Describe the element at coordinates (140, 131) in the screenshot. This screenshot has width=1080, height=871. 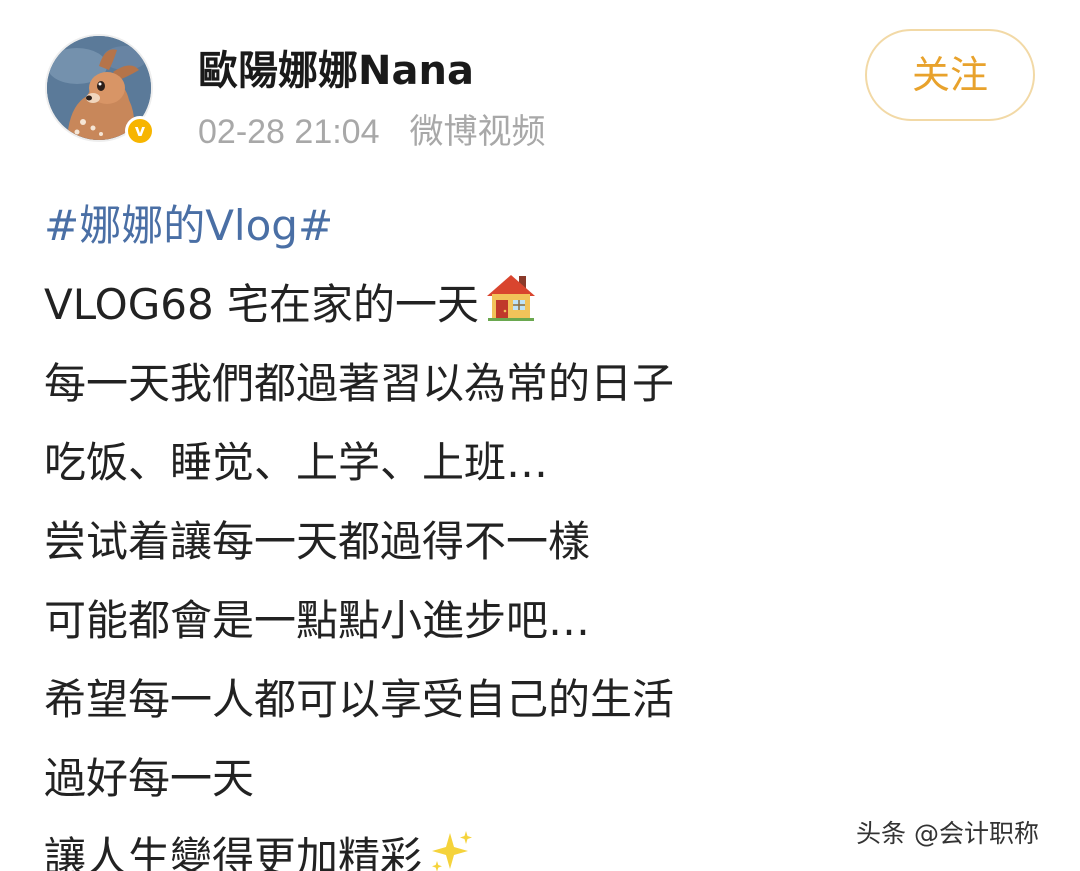
I see `verified-badge: v` at that location.